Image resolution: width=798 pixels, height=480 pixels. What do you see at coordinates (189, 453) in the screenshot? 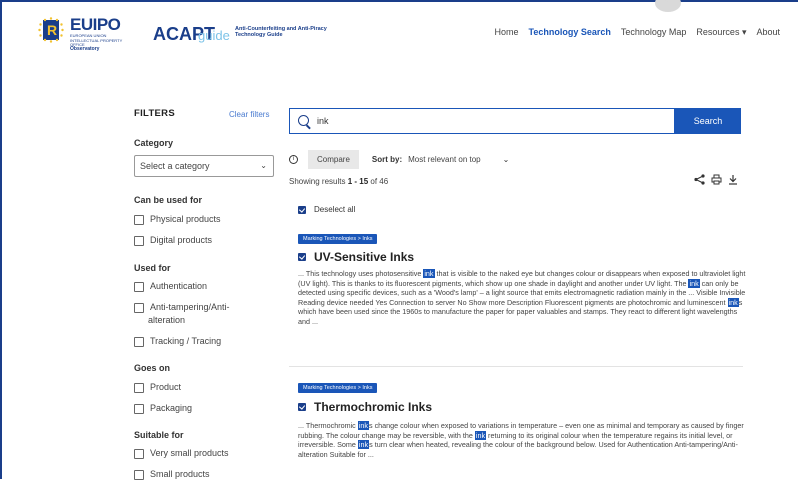
I see `filter-option-label: Very small products` at bounding box center [189, 453].